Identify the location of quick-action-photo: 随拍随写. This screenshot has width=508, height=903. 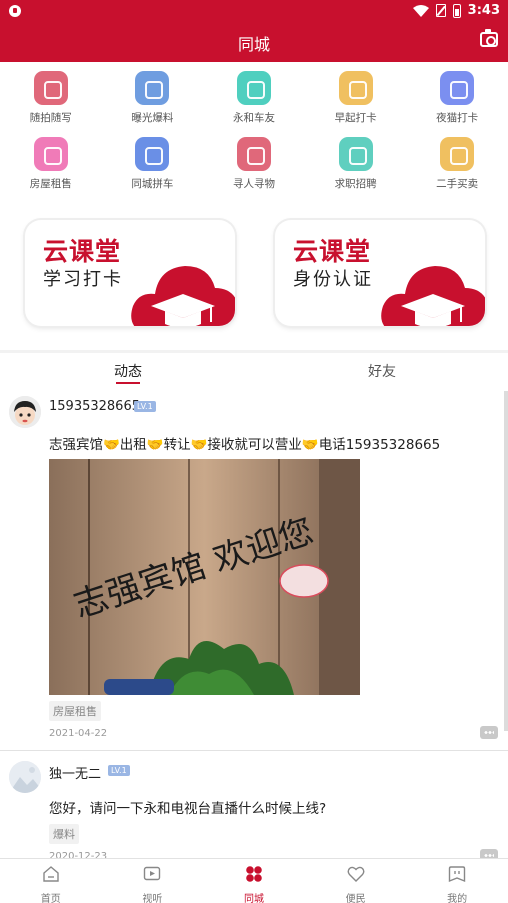
(51, 100).